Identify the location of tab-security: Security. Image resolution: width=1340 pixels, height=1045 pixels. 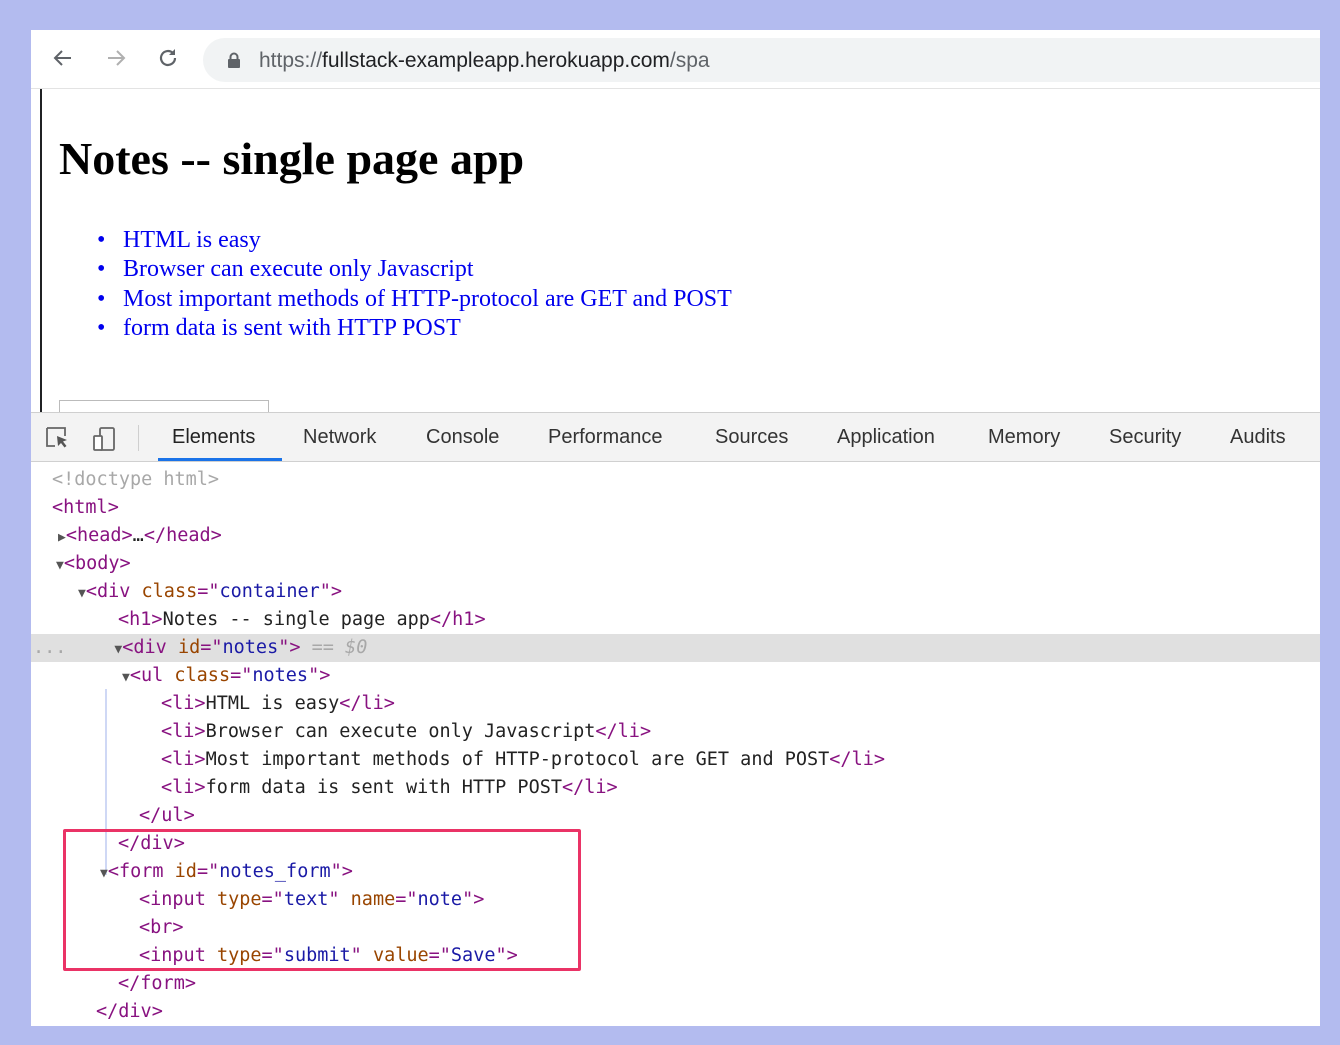
(1145, 437).